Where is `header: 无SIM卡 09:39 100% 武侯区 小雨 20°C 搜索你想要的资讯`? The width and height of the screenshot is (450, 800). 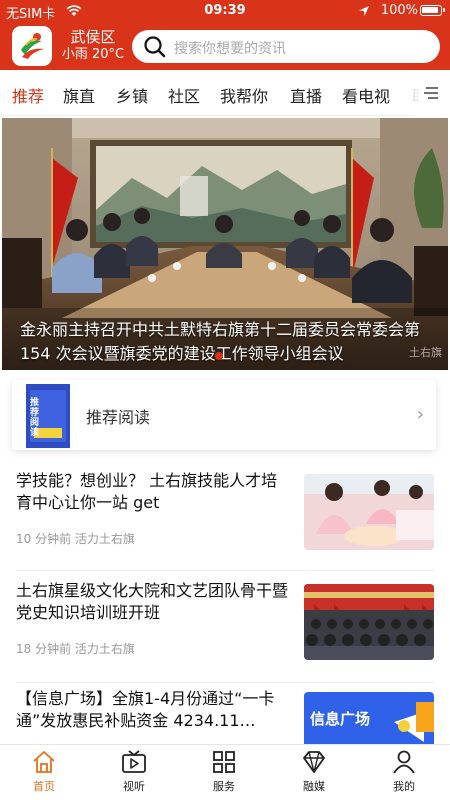
header: 无SIM卡 09:39 100% 武侯区 小雨 20°C 搜索你想要的资讯 is located at coordinates (225, 35).